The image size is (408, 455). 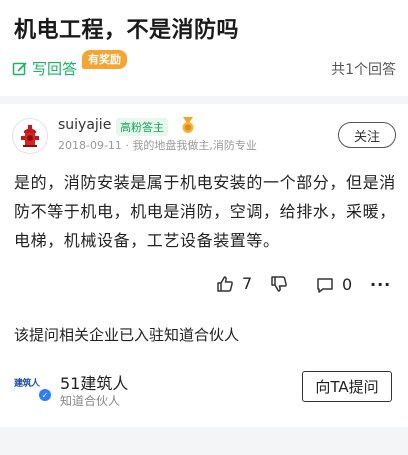 What do you see at coordinates (204, 100) in the screenshot?
I see `section-divider` at bounding box center [204, 100].